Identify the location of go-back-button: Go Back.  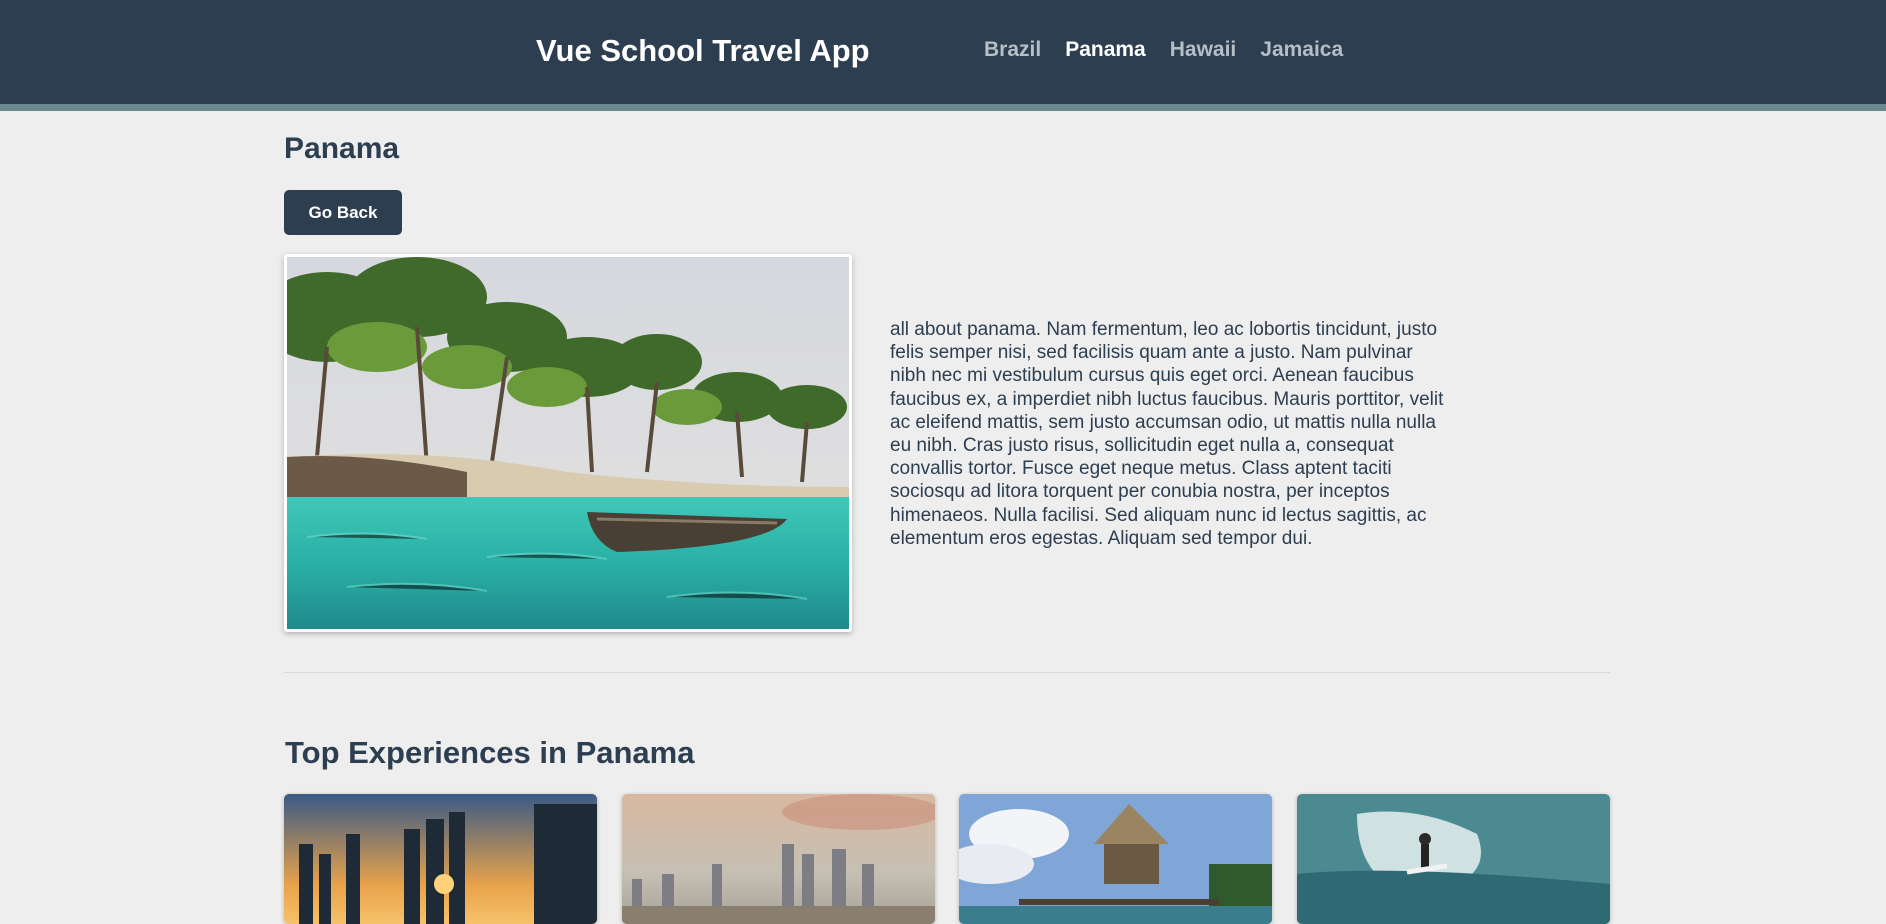
(343, 212).